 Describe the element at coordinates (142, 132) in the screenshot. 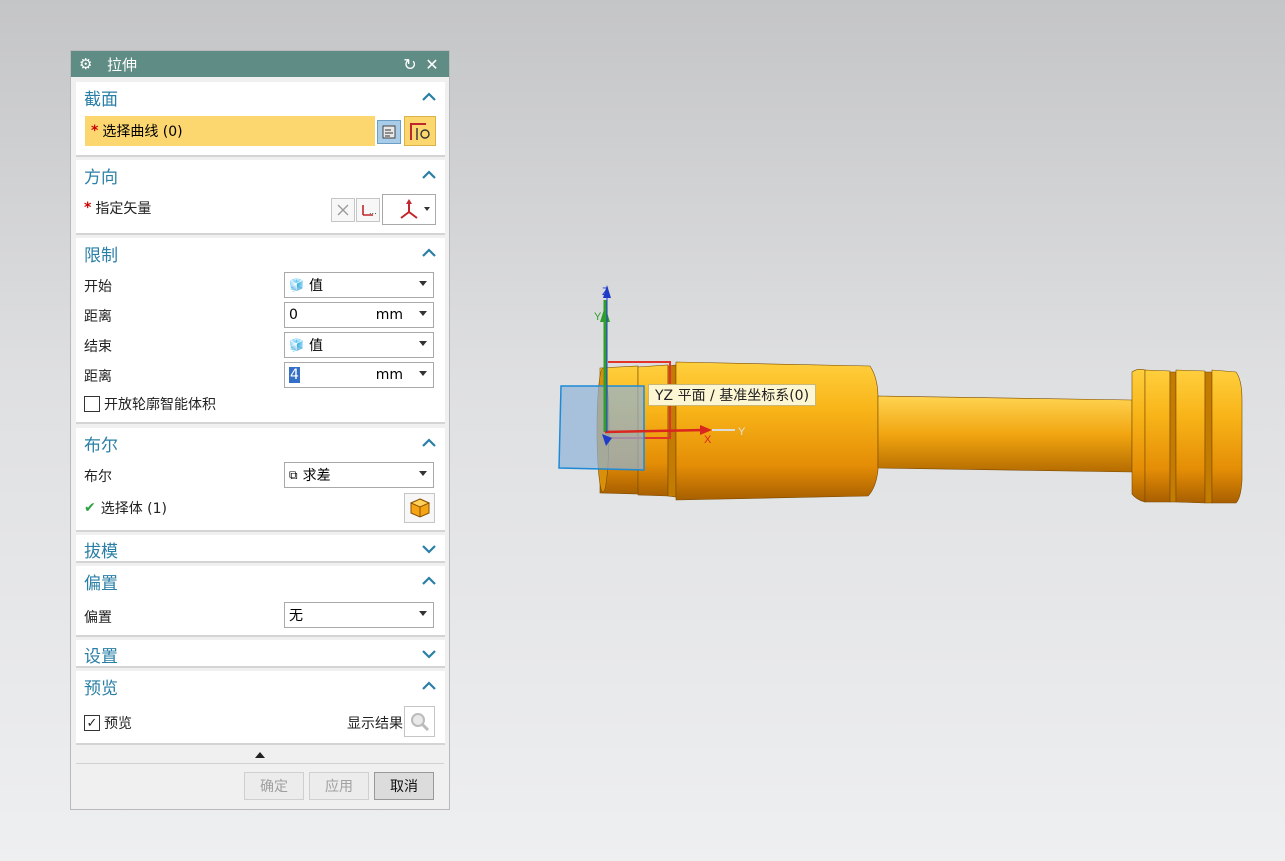

I see `select-curve-label: 选择曲线 (0)` at that location.